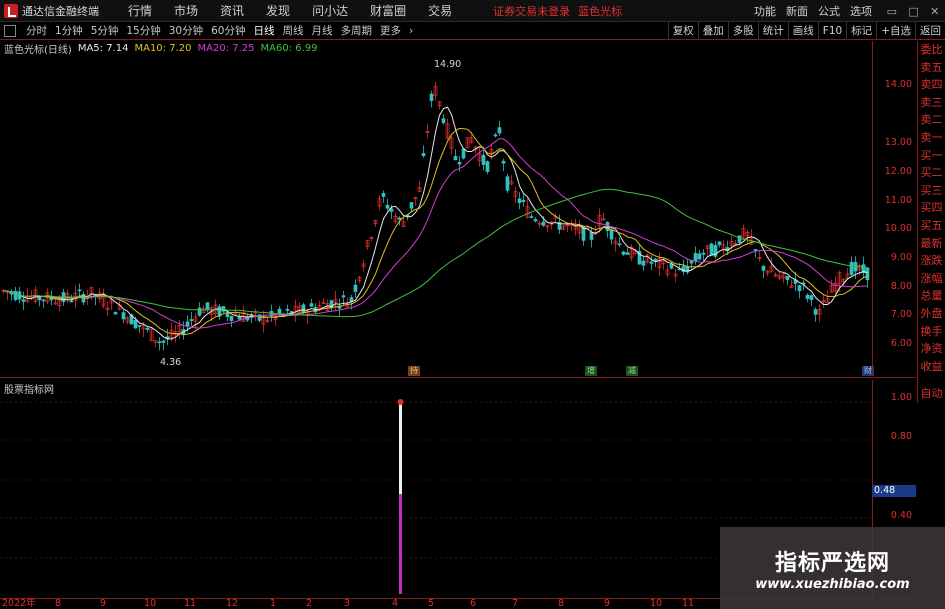  I want to click on ma20-value: MA20: 7.25, so click(226, 48).